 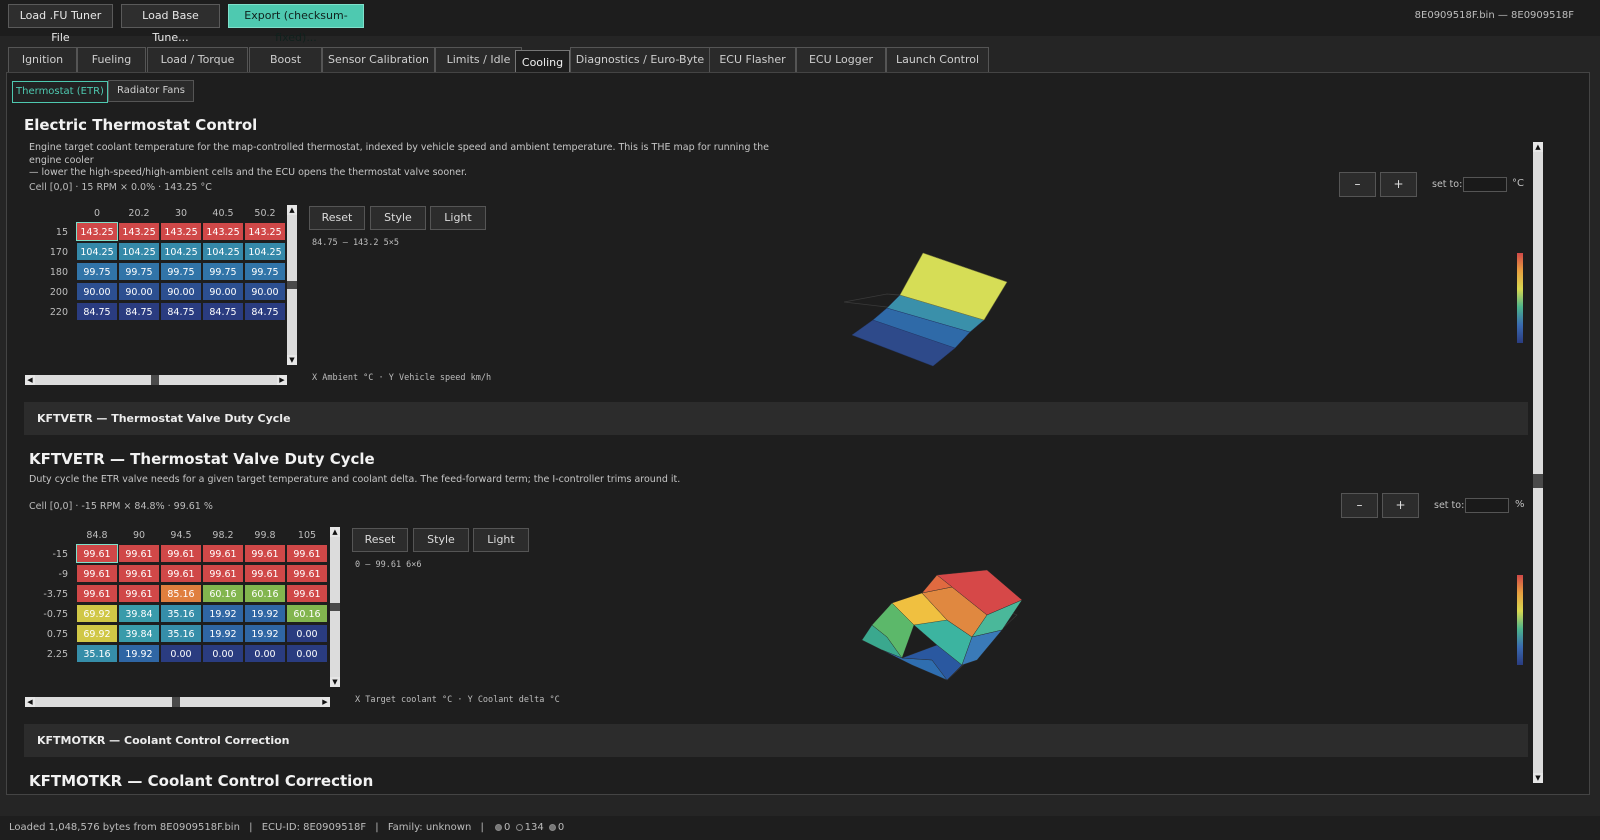 I want to click on map2-hscrollbar: ◀ ▶, so click(x=177, y=702).